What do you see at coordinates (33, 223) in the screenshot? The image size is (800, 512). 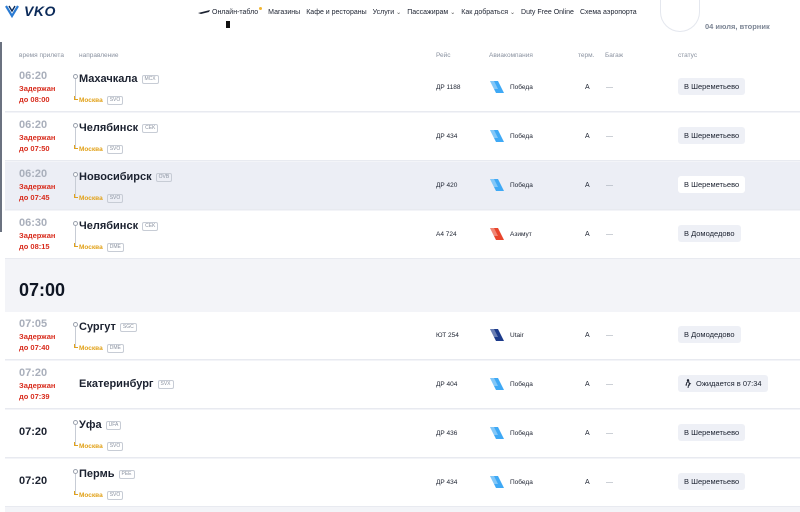 I see `scheduled-time: 06:30` at bounding box center [33, 223].